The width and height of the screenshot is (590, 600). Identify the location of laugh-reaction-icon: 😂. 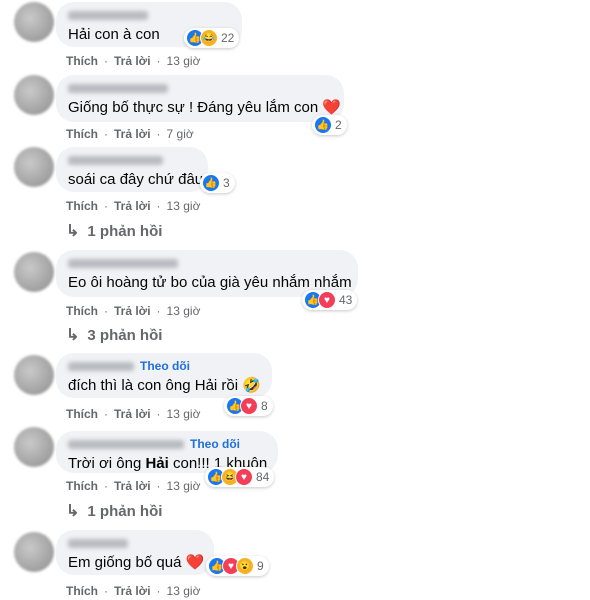
(209, 38).